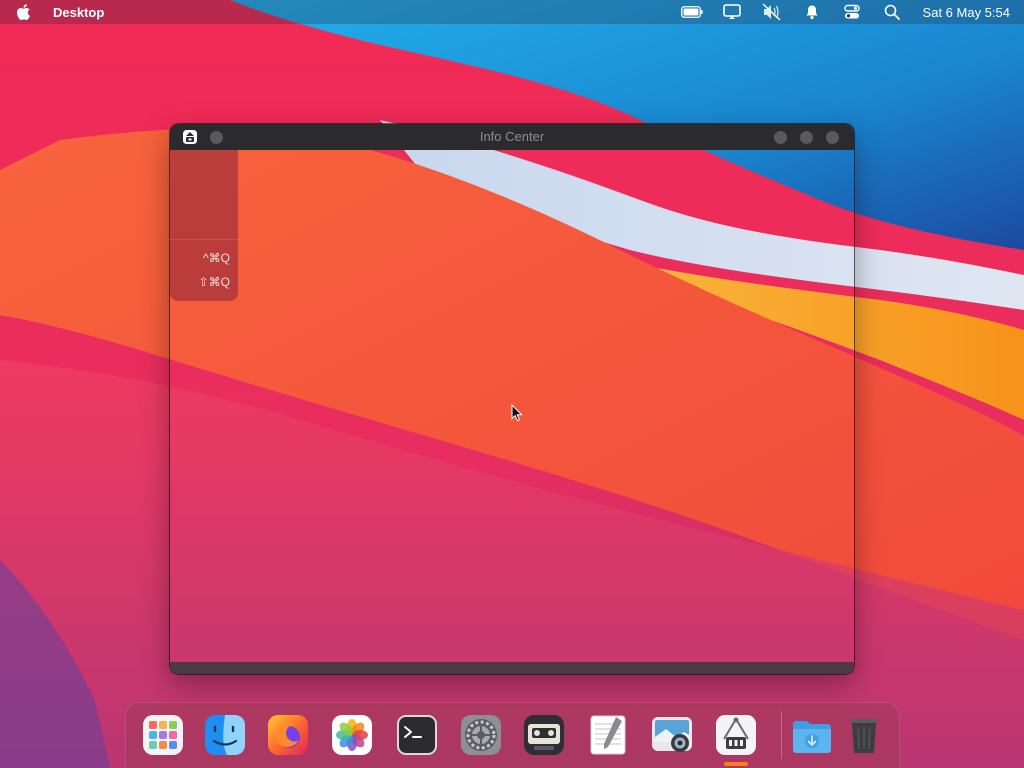  I want to click on archive-utility-icon, so click(736, 735).